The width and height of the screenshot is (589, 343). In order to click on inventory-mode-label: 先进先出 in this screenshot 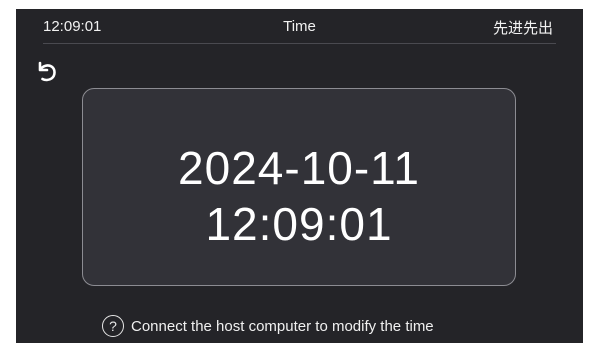, I will do `click(522, 28)`.